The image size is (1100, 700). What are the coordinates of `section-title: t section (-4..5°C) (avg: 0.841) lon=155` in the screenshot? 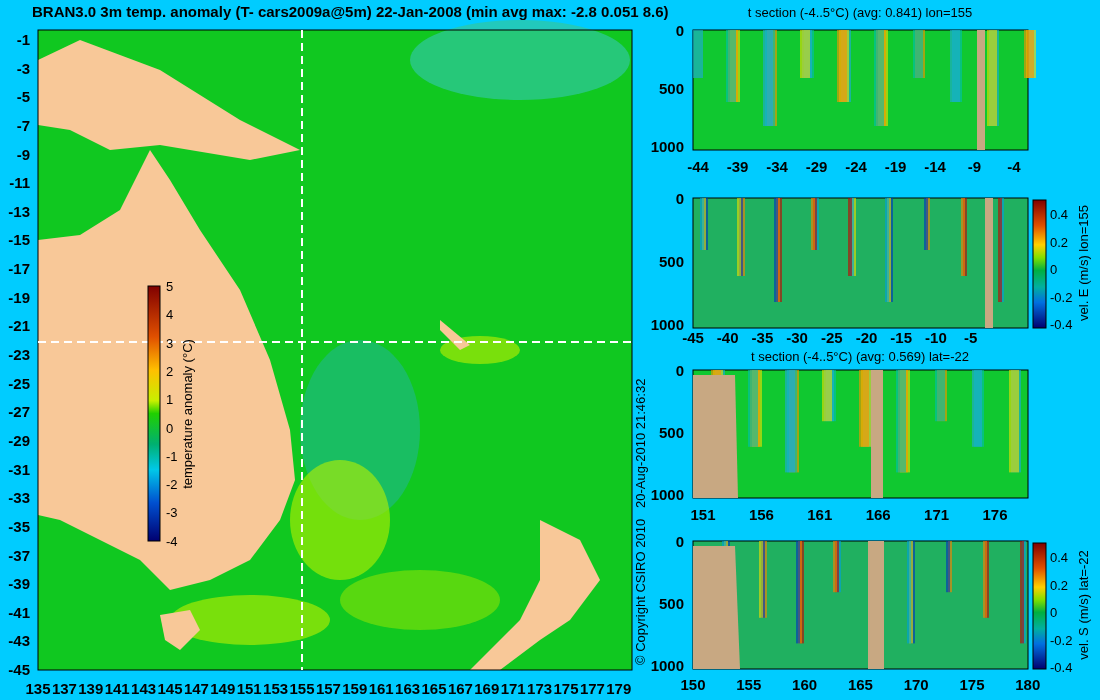 It's located at (860, 12).